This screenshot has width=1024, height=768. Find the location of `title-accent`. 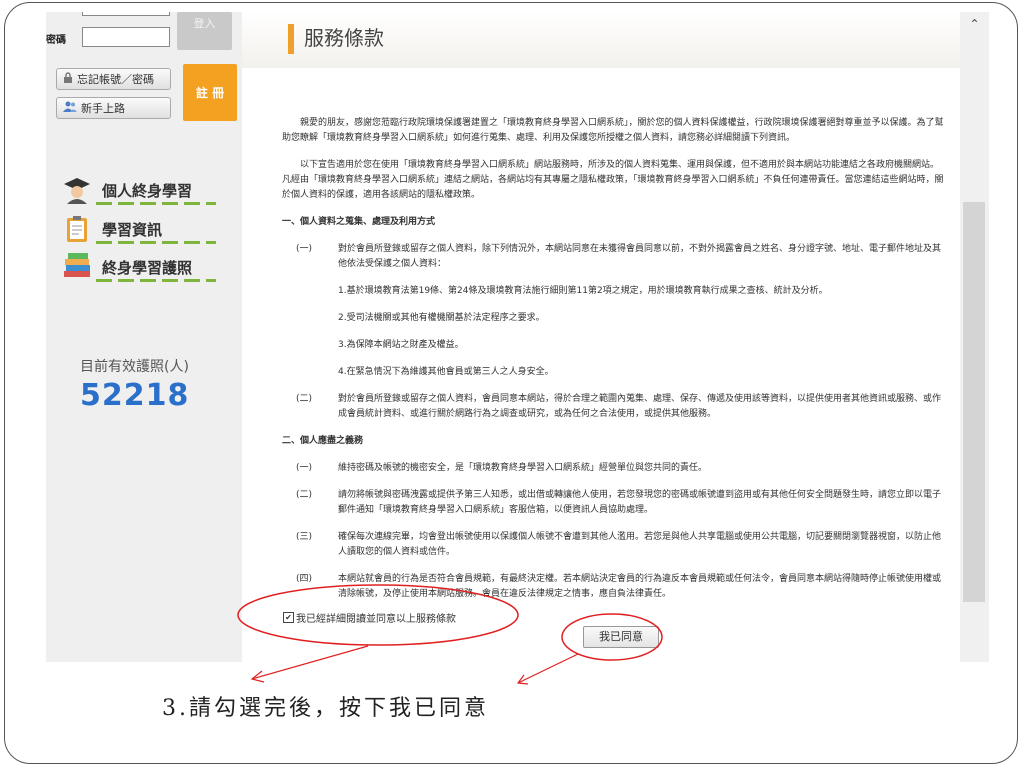

title-accent is located at coordinates (291, 39).